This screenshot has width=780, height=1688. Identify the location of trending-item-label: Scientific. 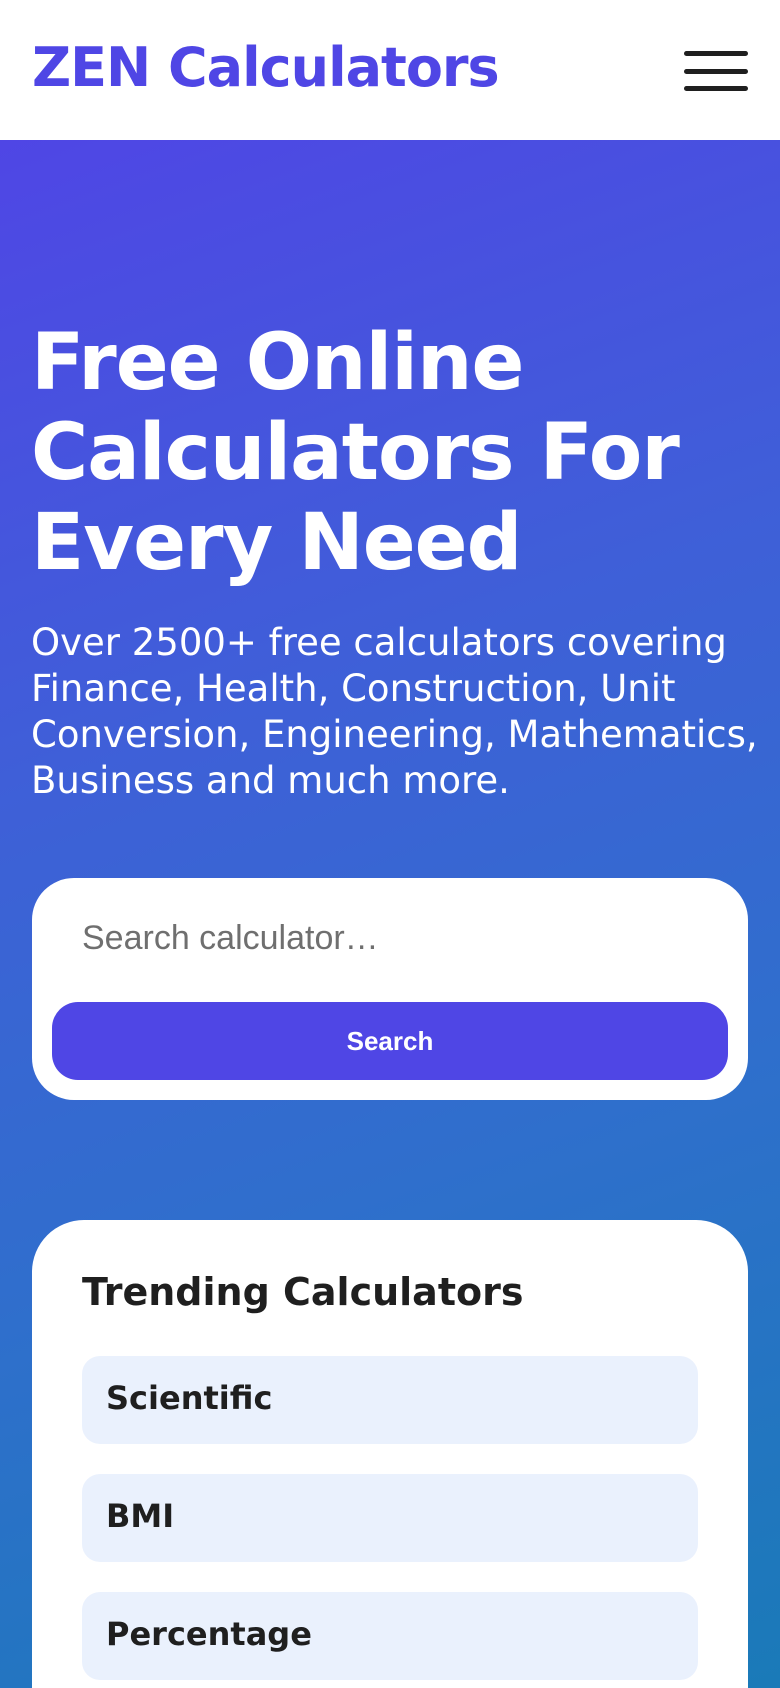
(189, 1398).